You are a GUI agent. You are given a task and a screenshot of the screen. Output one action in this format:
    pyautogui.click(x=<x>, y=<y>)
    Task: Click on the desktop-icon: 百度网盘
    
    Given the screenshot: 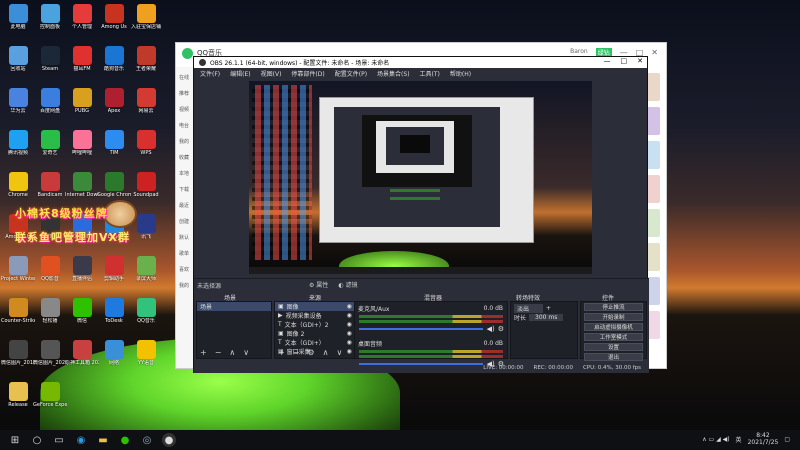 What is the action you would take?
    pyautogui.click(x=50, y=105)
    